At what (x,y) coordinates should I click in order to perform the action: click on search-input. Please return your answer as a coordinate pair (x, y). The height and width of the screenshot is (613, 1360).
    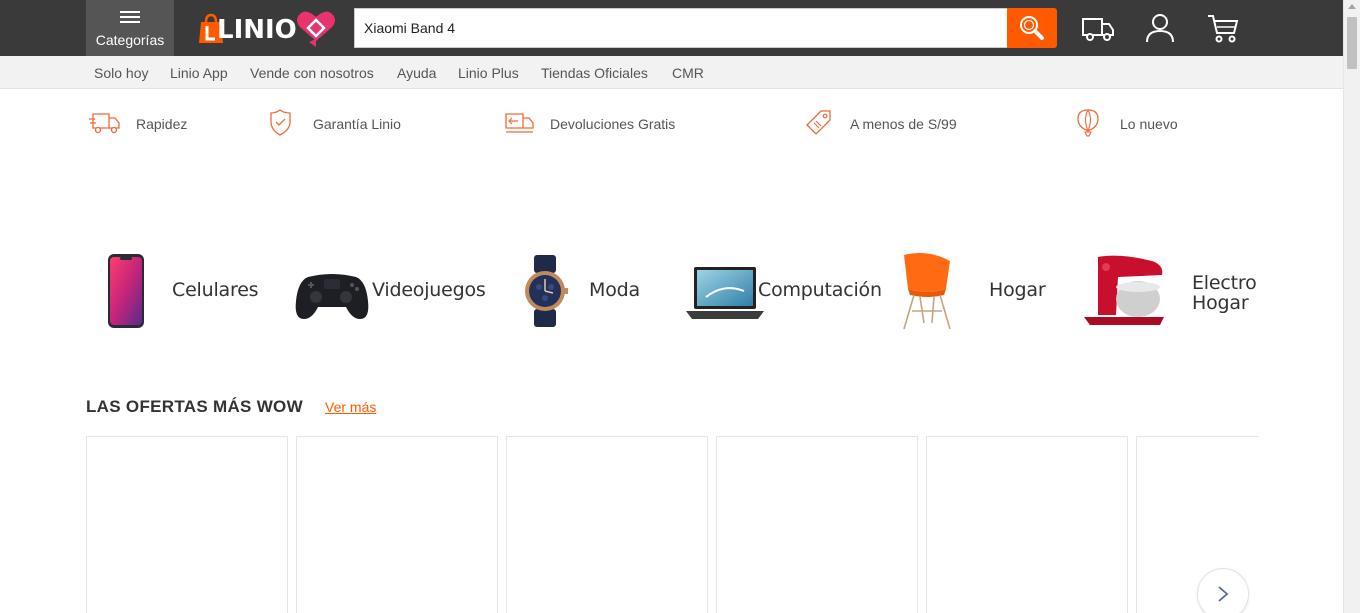
    Looking at the image, I should click on (681, 28).